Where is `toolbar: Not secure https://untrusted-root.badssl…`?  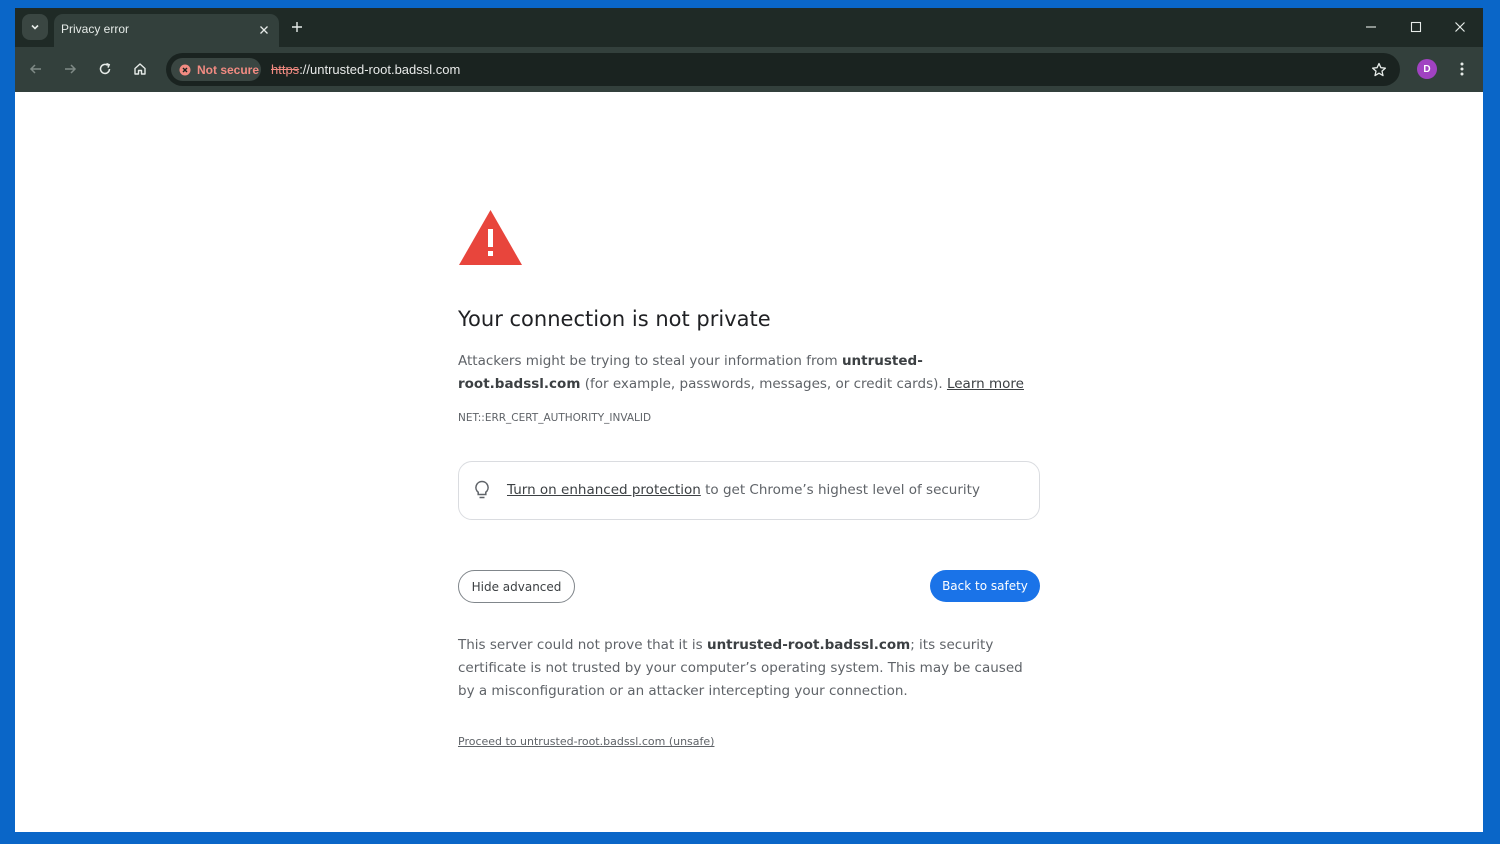 toolbar: Not secure https://untrusted-root.badssl… is located at coordinates (749, 69).